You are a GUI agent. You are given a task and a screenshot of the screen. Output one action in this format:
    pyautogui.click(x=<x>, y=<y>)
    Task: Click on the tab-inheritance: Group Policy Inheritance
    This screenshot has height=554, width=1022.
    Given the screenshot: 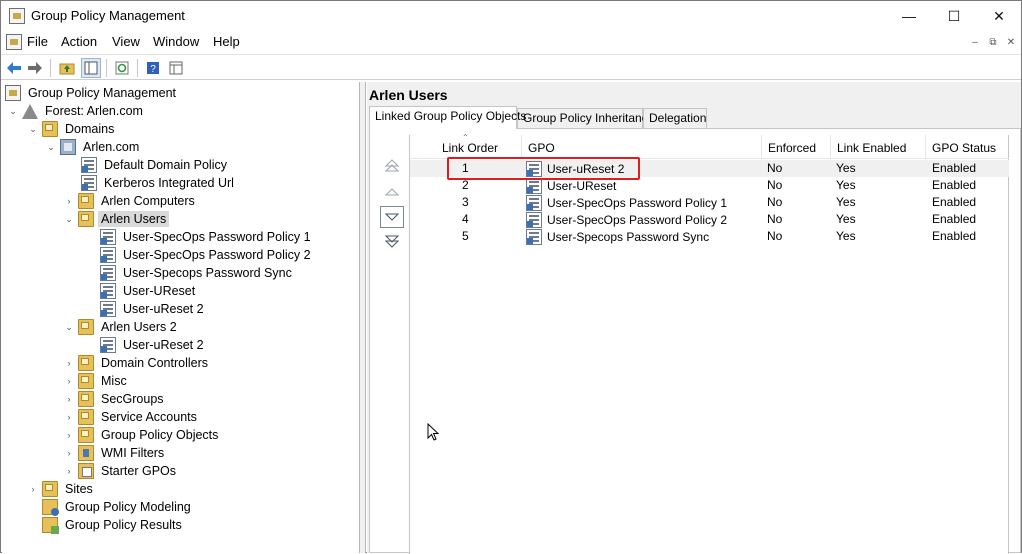 What is the action you would take?
    pyautogui.click(x=585, y=118)
    